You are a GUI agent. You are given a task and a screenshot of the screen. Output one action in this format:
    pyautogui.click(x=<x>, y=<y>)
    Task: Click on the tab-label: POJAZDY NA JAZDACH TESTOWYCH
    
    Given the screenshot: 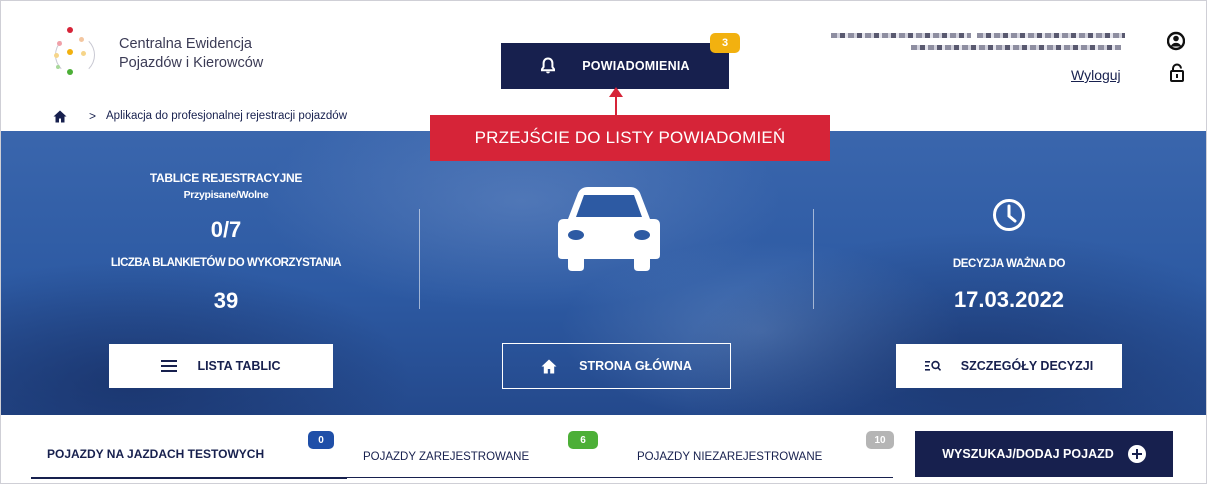 What is the action you would take?
    pyautogui.click(x=156, y=454)
    